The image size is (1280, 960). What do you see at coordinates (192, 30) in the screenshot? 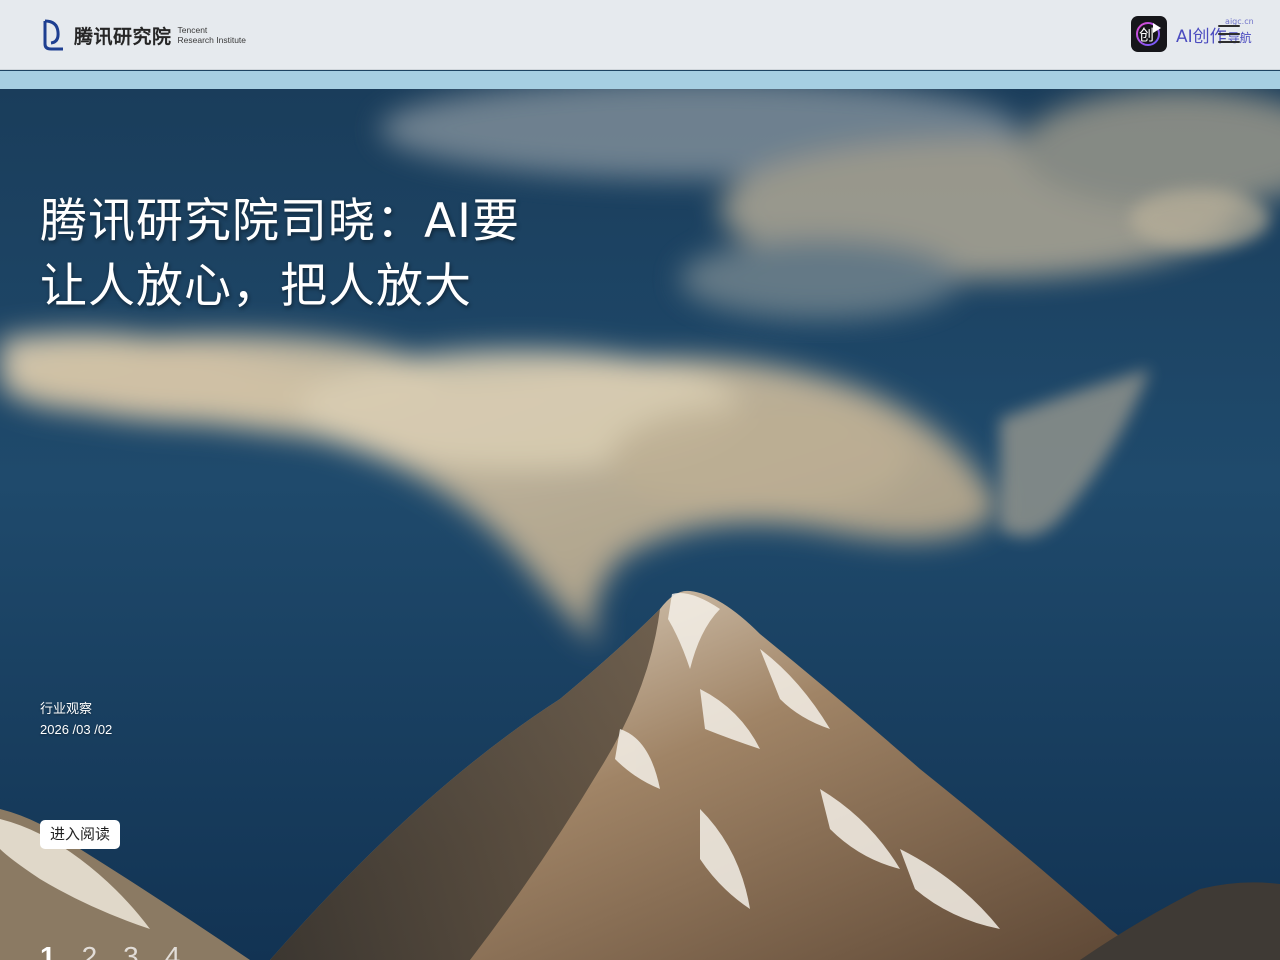
I see `logo-en-line1: Tencent` at bounding box center [192, 30].